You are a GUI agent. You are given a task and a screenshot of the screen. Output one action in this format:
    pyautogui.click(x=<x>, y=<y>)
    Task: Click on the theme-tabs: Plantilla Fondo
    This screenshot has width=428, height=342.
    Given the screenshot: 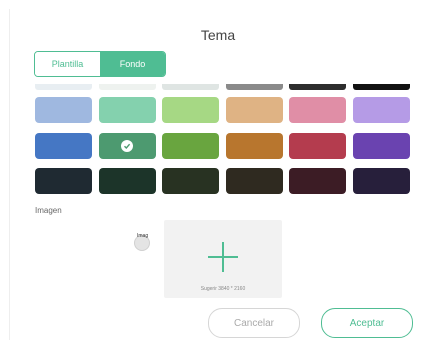 What is the action you would take?
    pyautogui.click(x=100, y=64)
    